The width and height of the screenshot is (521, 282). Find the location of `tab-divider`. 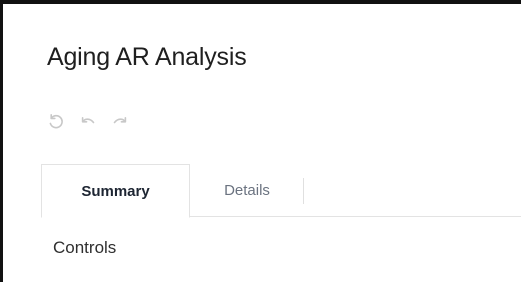

tab-divider is located at coordinates (303, 191).